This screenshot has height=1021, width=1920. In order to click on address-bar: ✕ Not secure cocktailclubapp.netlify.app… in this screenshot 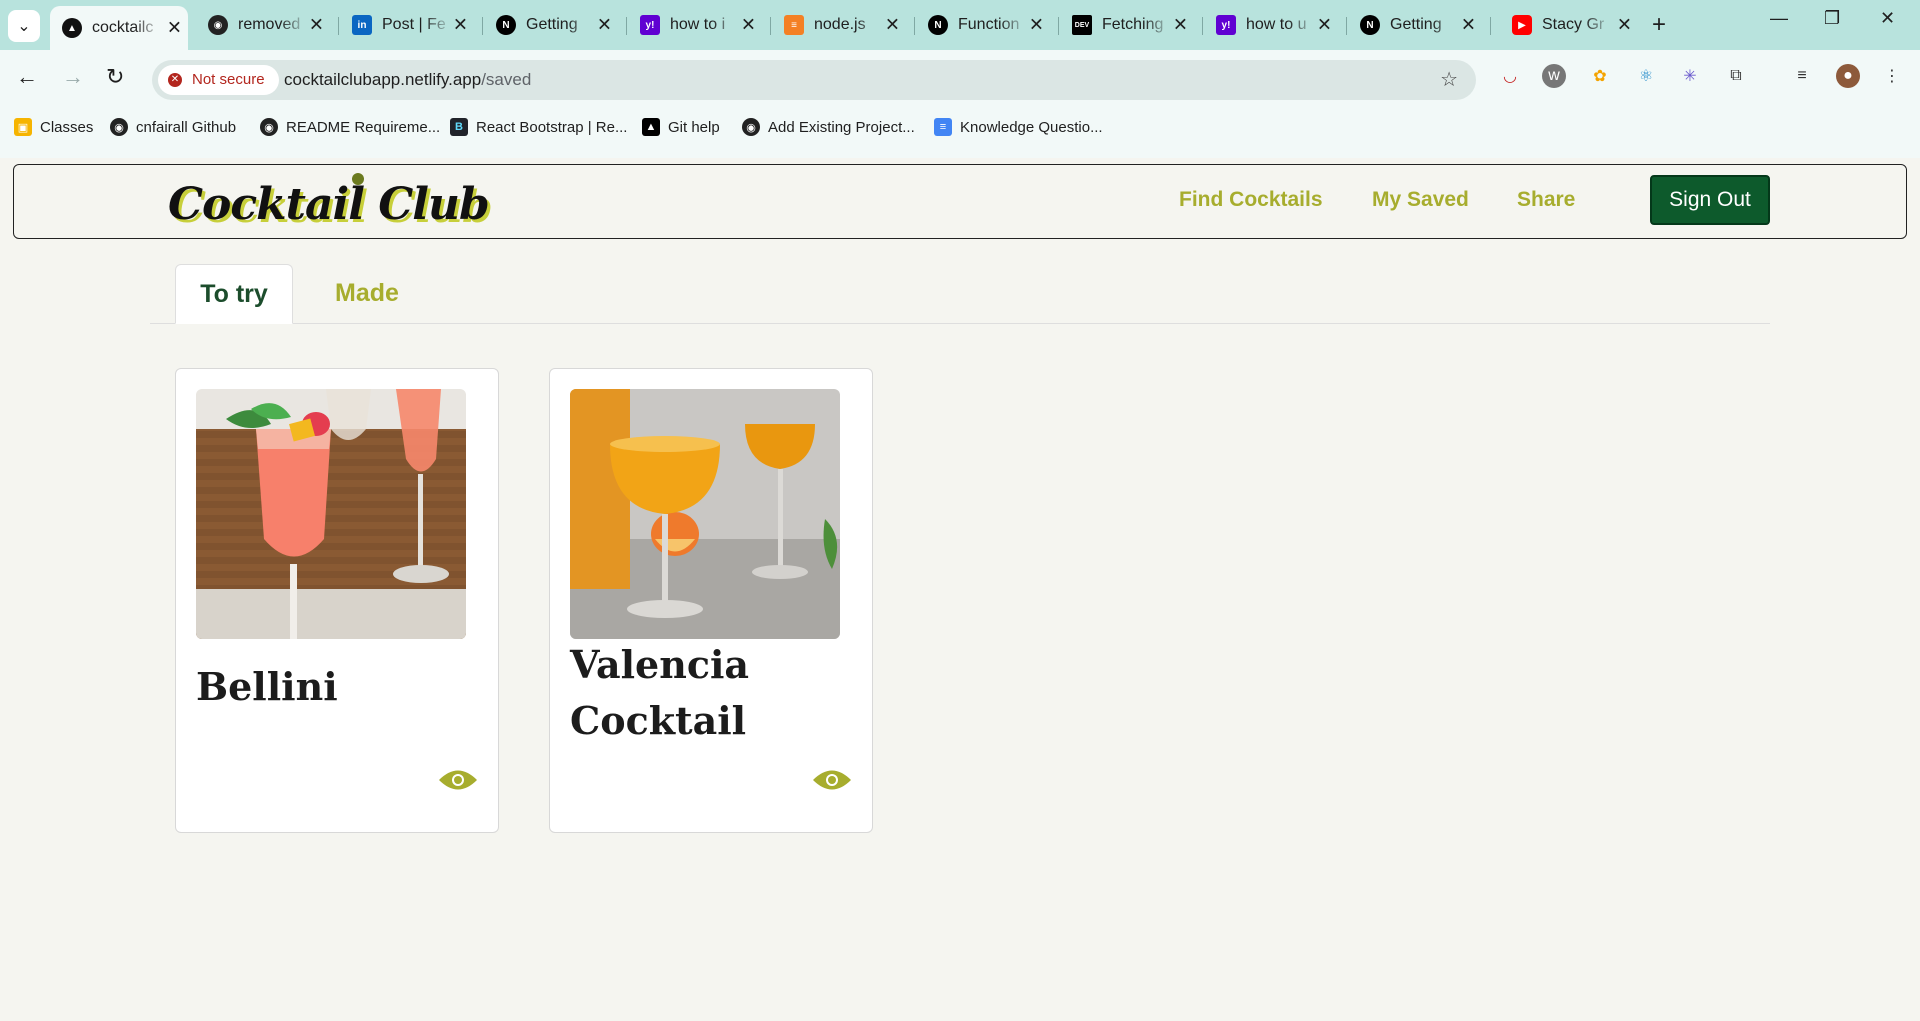, I will do `click(814, 80)`.